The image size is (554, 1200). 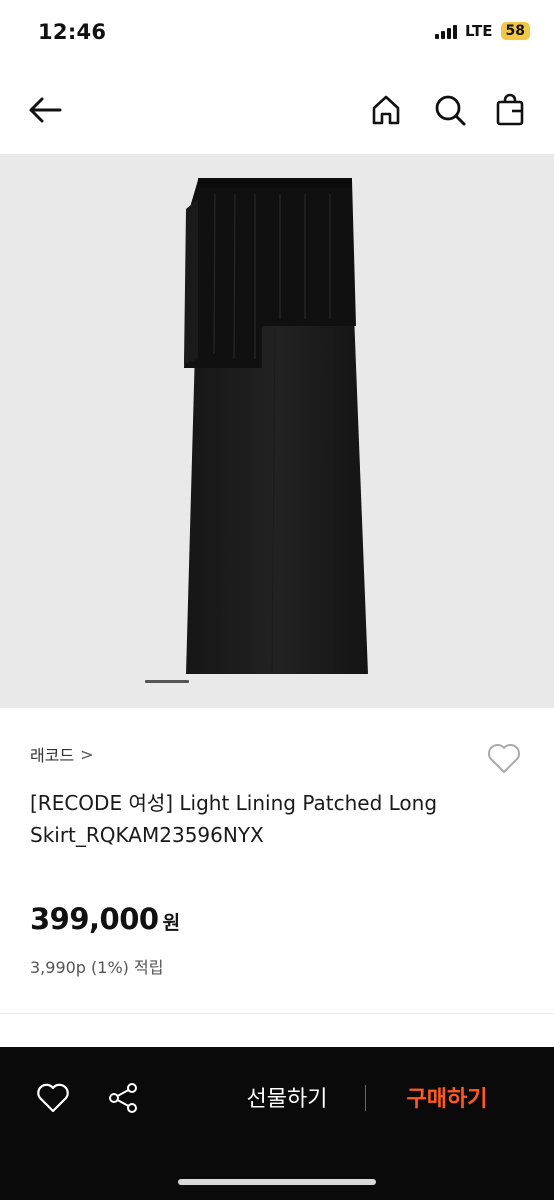 What do you see at coordinates (277, 1013) in the screenshot?
I see `divider` at bounding box center [277, 1013].